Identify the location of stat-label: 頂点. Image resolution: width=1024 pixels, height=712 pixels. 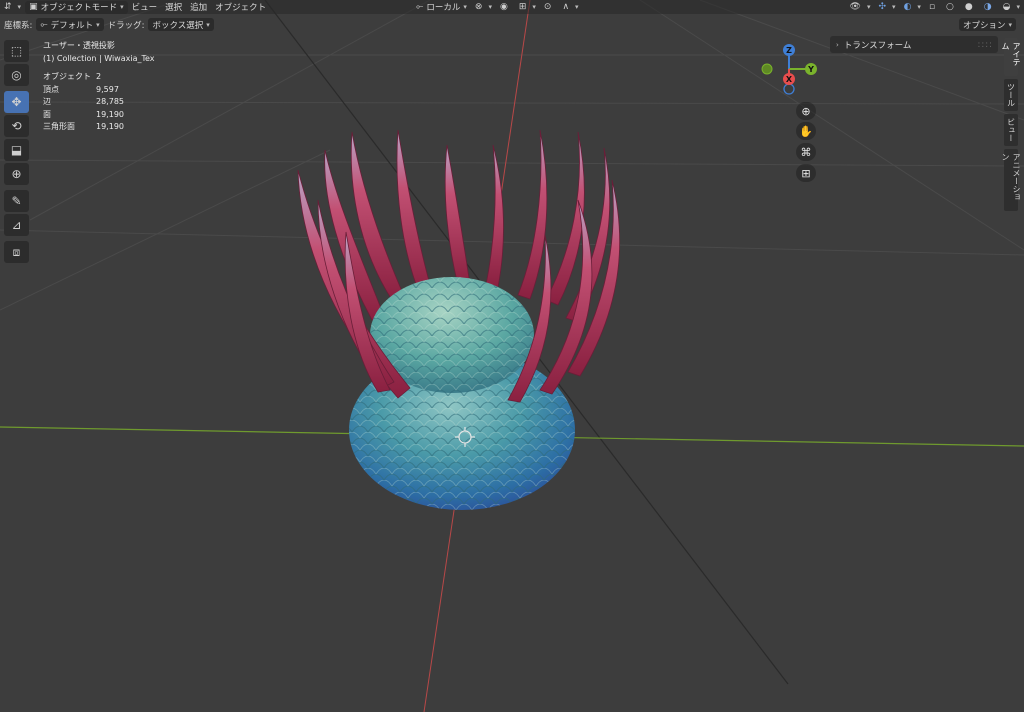
(51, 89).